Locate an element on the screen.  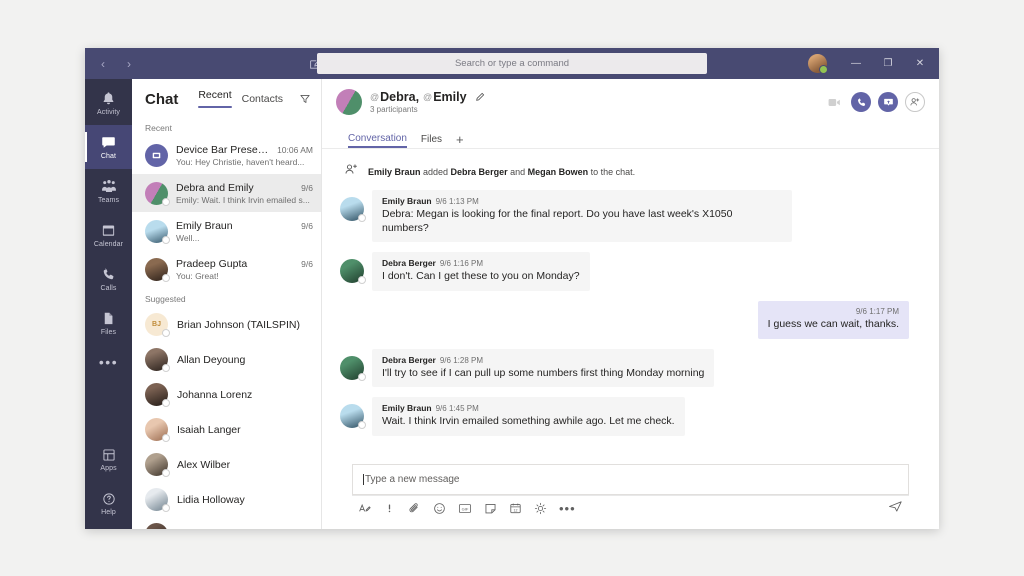
screen-share-button is located at coordinates (888, 102).